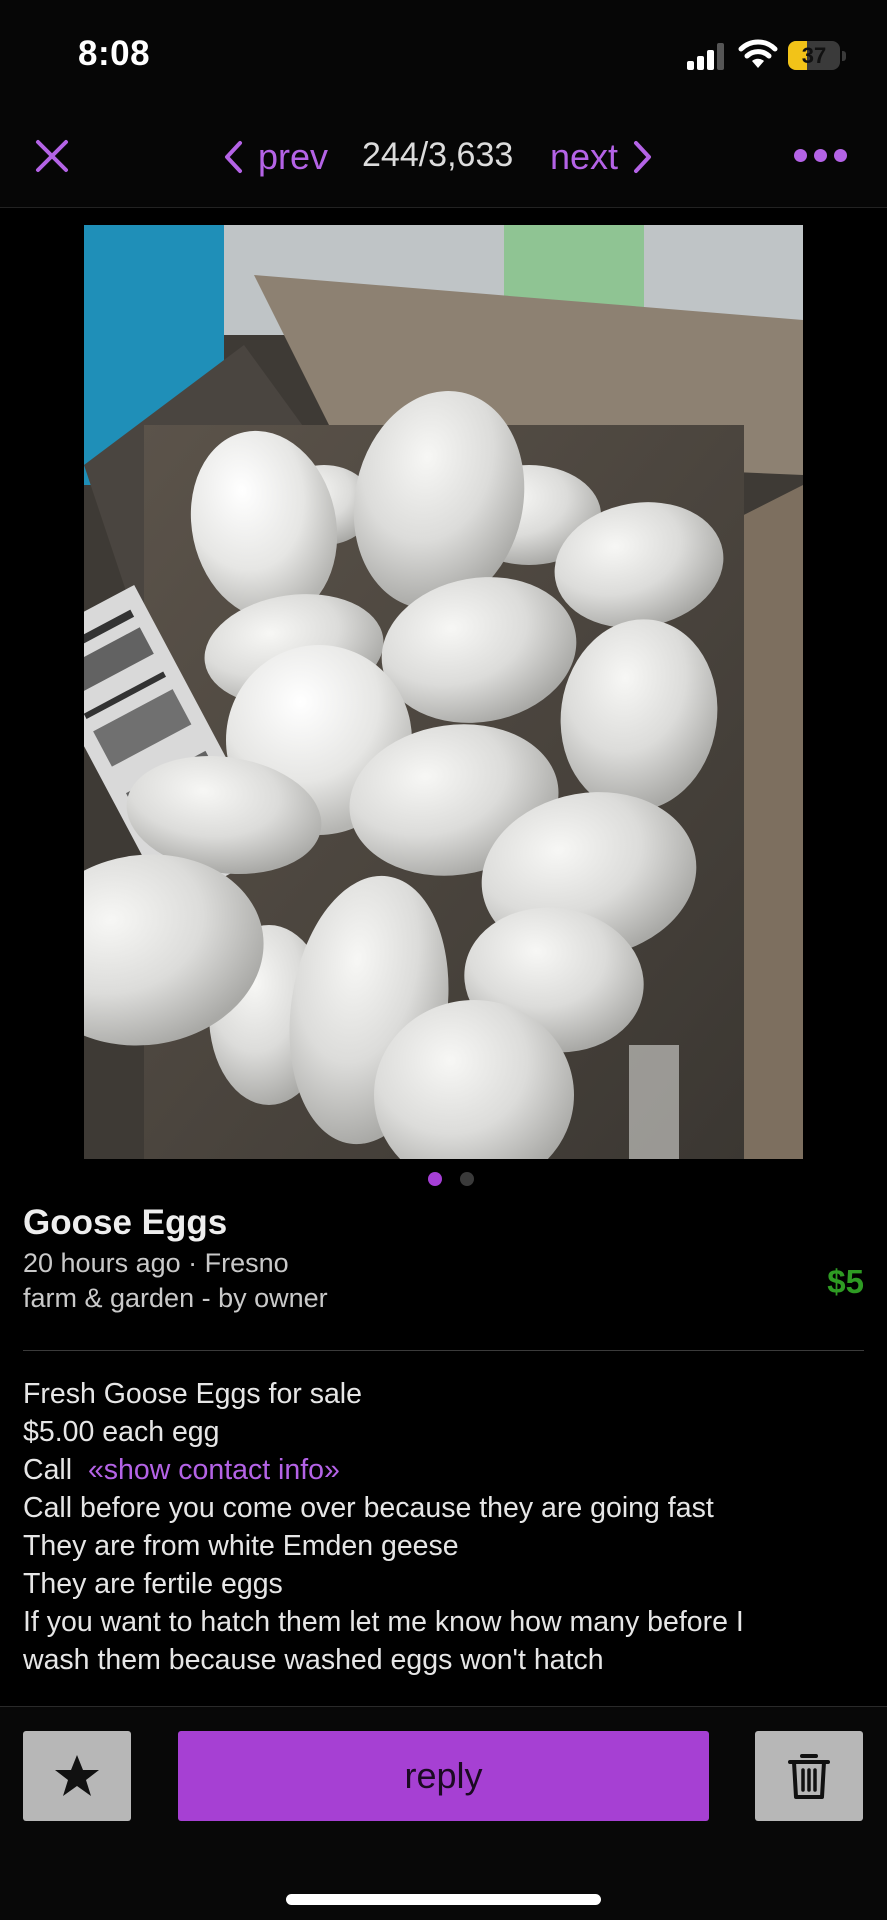 The height and width of the screenshot is (1920, 887). I want to click on battery-icon: 37, so click(814, 55).